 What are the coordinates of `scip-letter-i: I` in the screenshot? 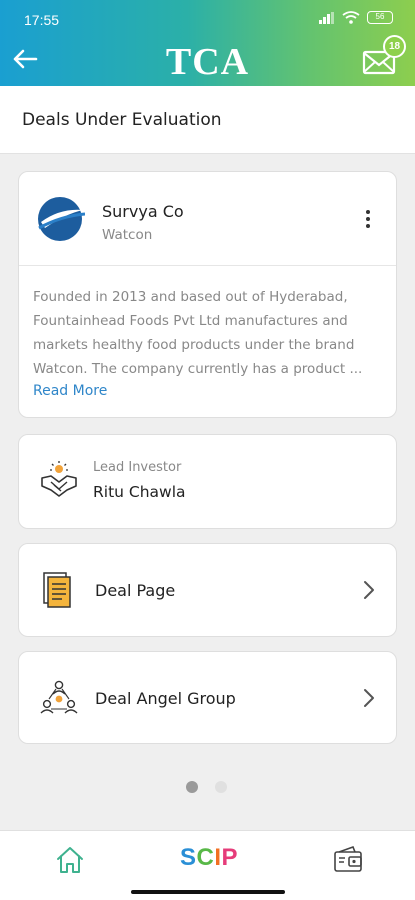 It's located at (218, 857).